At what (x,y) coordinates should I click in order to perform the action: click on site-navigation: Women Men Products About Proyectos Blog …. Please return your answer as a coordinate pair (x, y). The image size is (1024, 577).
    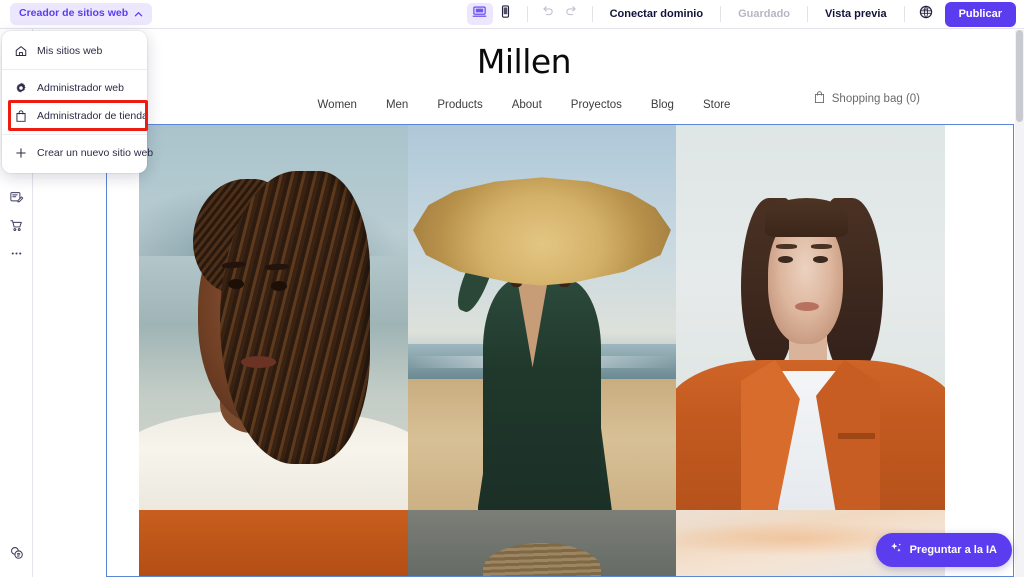
    Looking at the image, I should click on (524, 105).